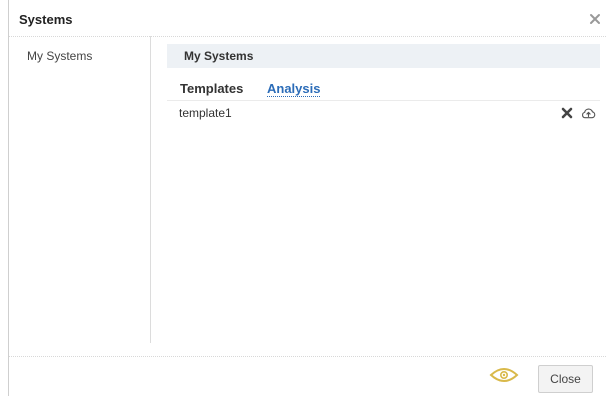 Image resolution: width=606 pixels, height=397 pixels. What do you see at coordinates (205, 113) in the screenshot?
I see `template-name: template1` at bounding box center [205, 113].